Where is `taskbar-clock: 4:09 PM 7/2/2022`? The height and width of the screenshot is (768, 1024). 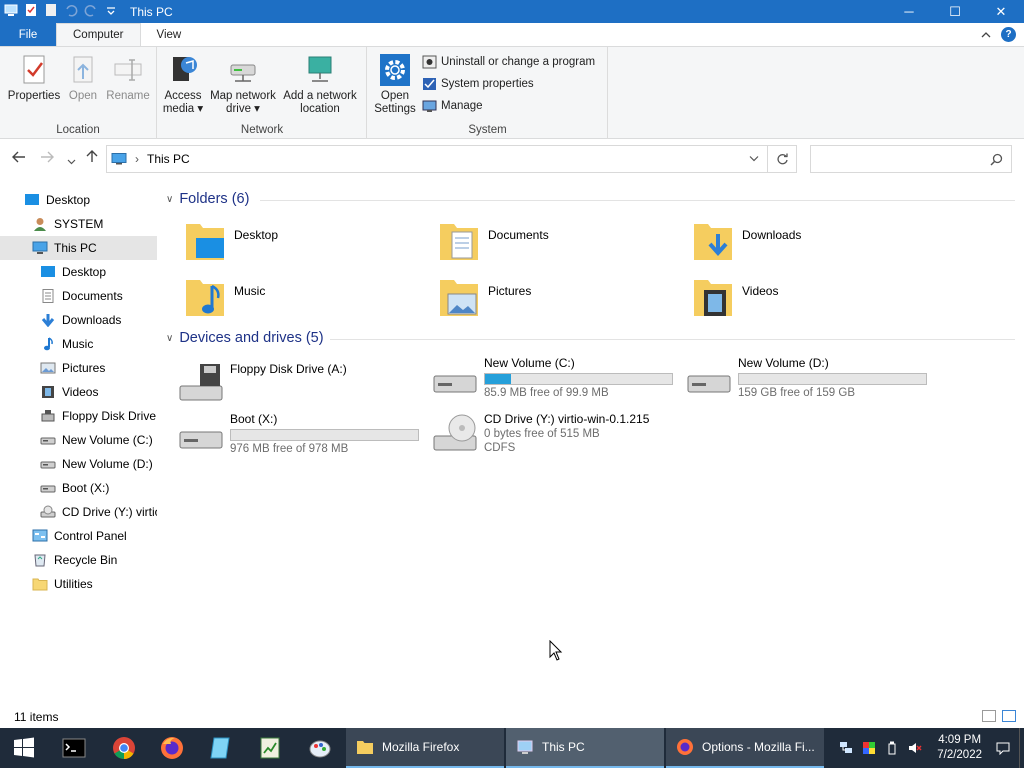 taskbar-clock: 4:09 PM 7/2/2022 is located at coordinates (959, 748).